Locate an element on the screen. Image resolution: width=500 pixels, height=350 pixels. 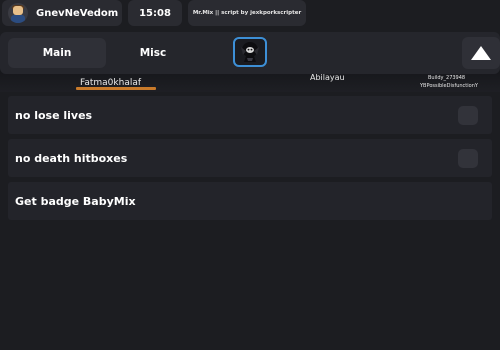
collapse-button is located at coordinates (481, 53).